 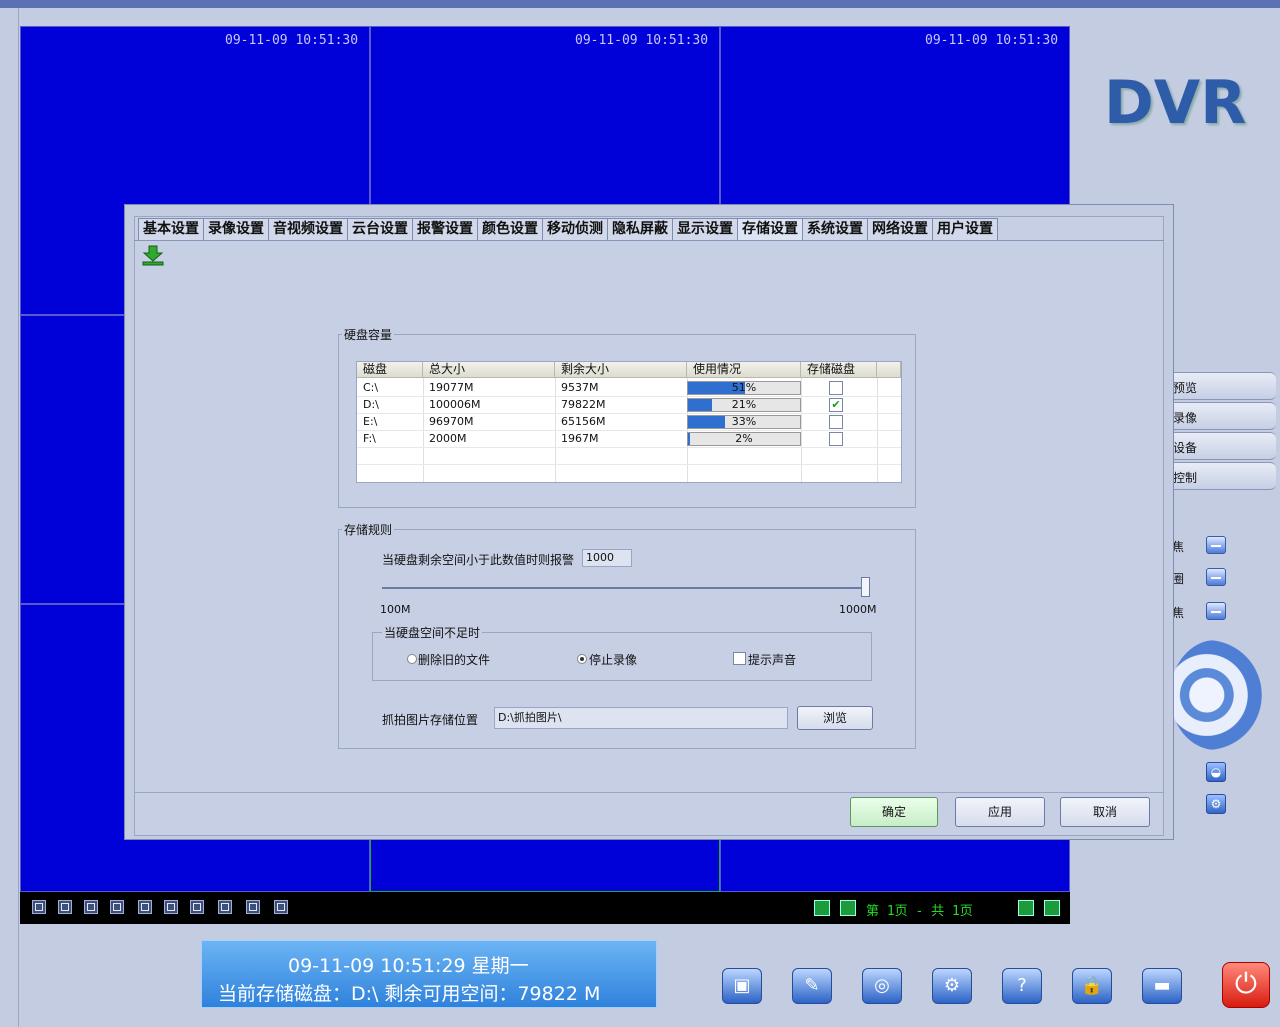 I want to click on alarm-threshold-label: 当硬盘剩余空间小于此数值时则报警, so click(x=478, y=560).